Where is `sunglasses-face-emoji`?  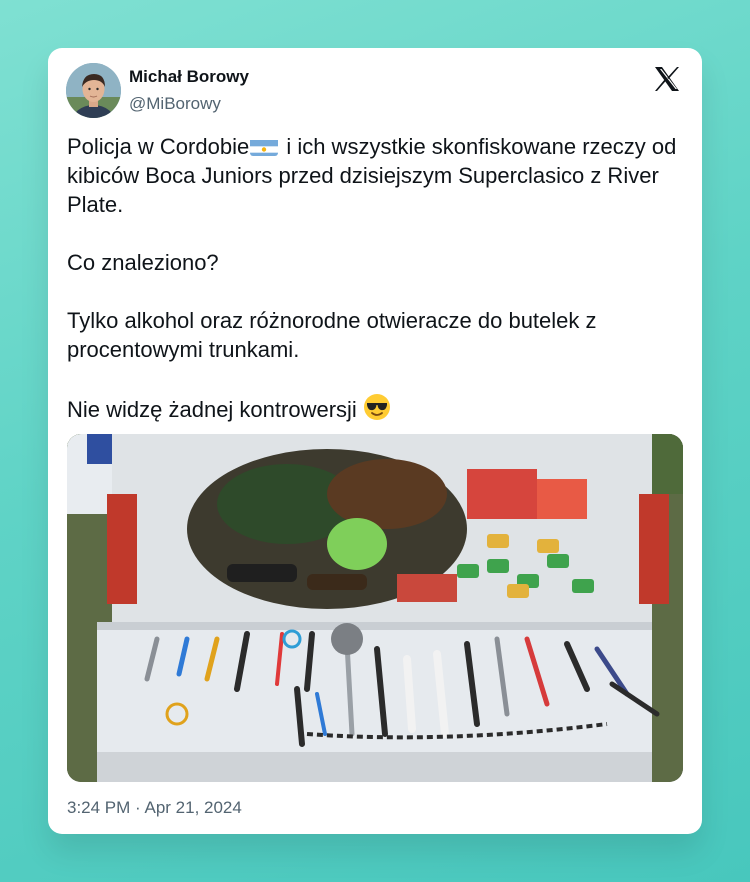 sunglasses-face-emoji is located at coordinates (377, 407).